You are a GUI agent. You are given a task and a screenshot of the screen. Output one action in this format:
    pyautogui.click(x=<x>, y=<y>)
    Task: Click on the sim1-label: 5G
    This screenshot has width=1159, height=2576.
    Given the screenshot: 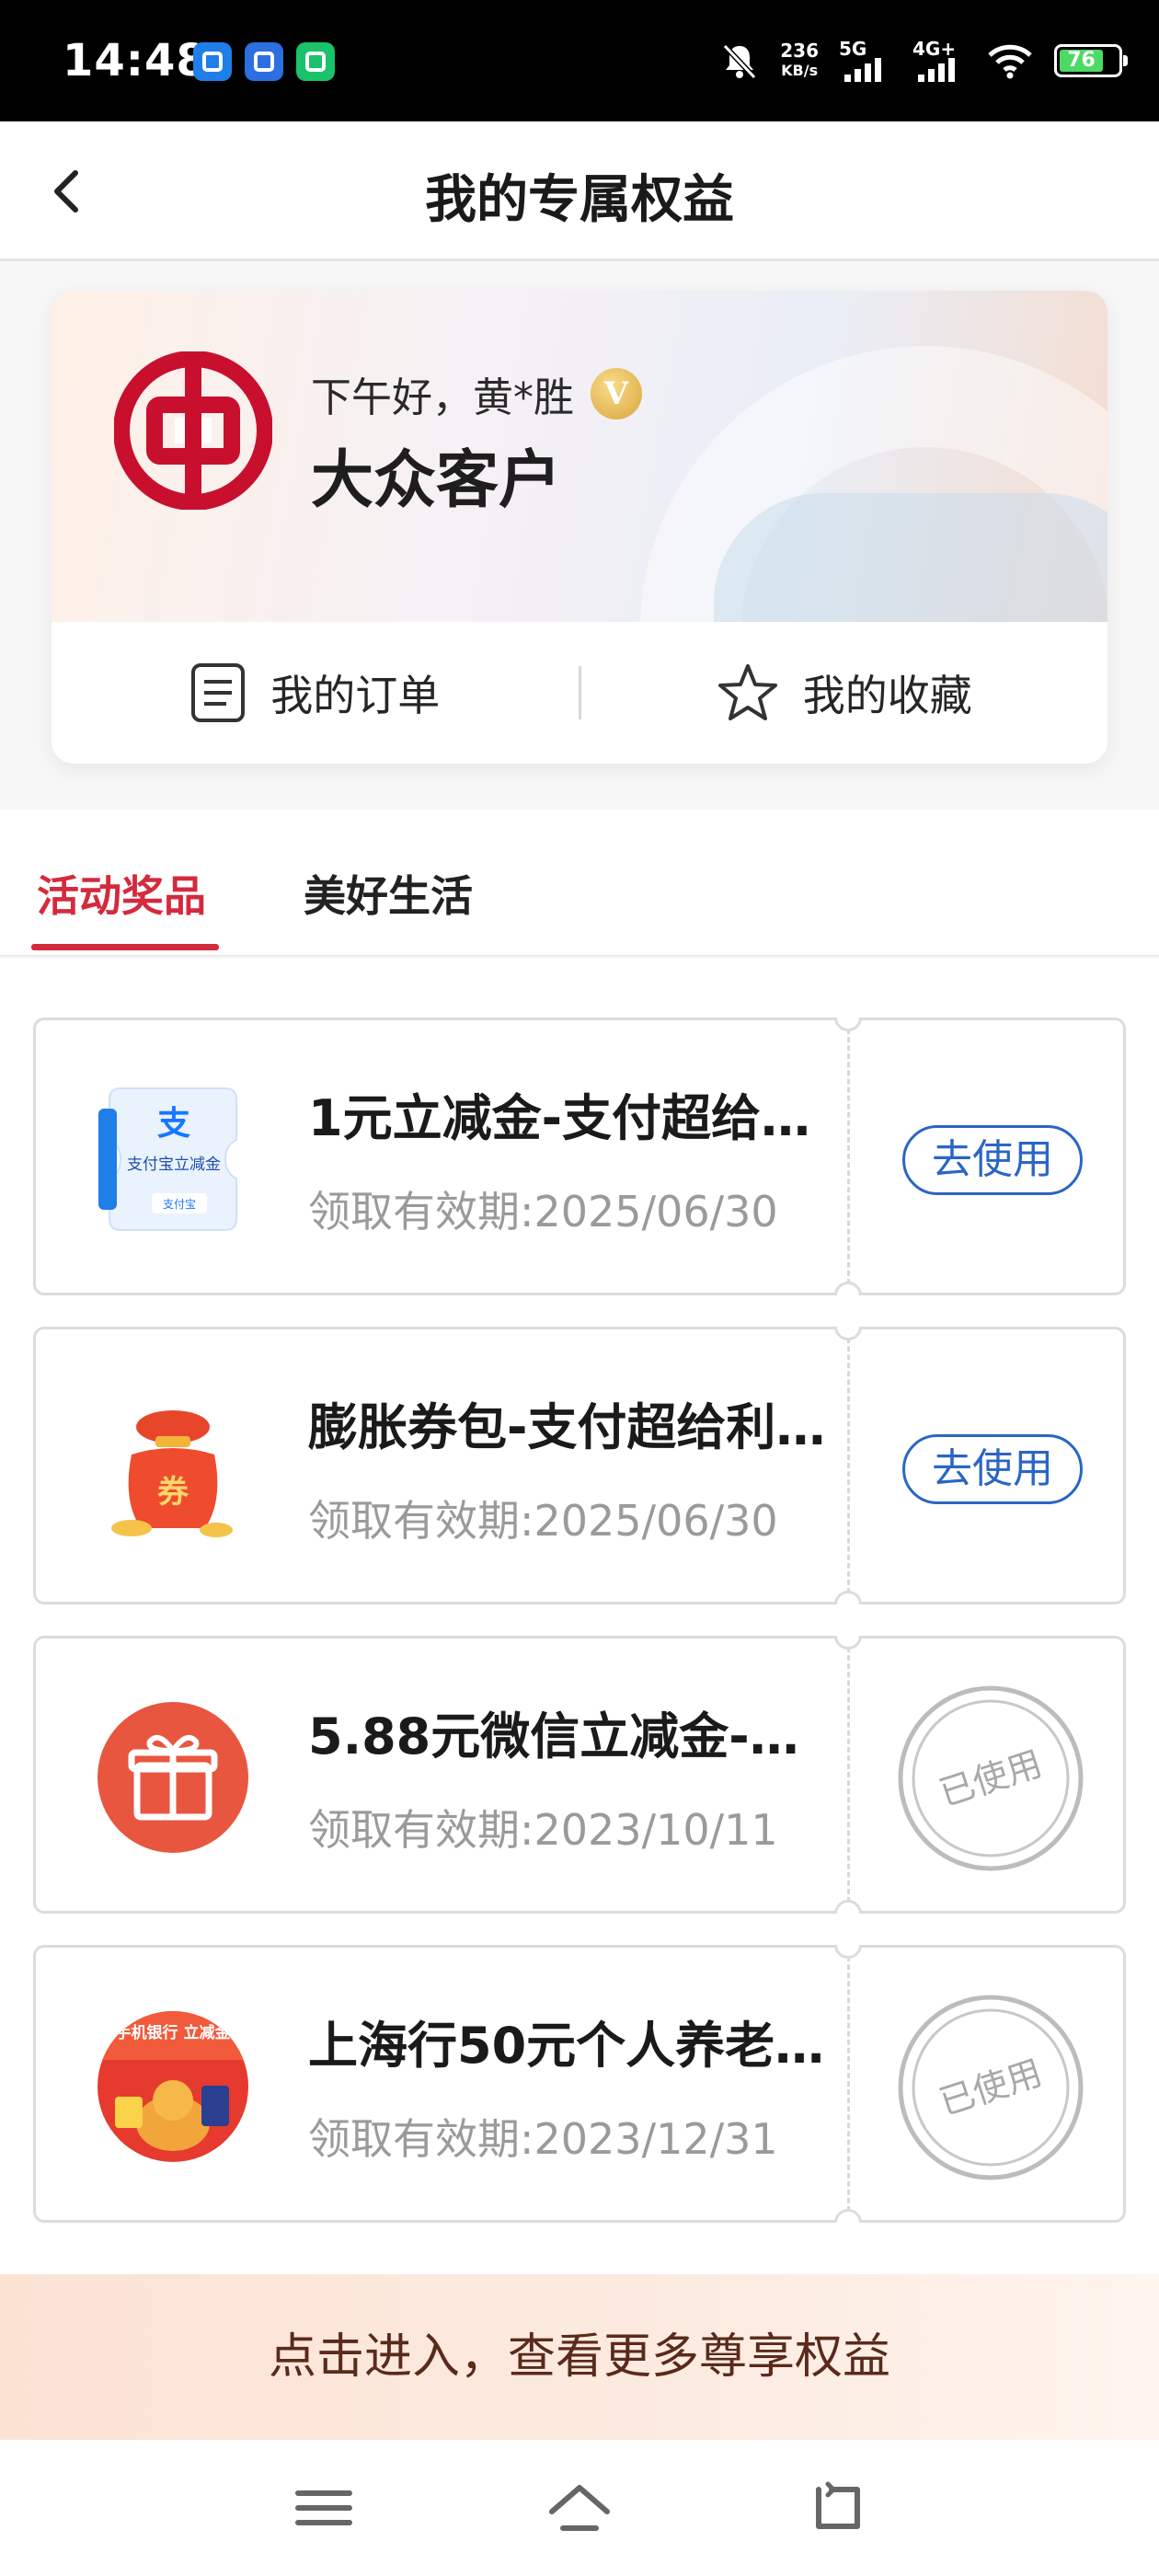 What is the action you would take?
    pyautogui.click(x=853, y=49)
    